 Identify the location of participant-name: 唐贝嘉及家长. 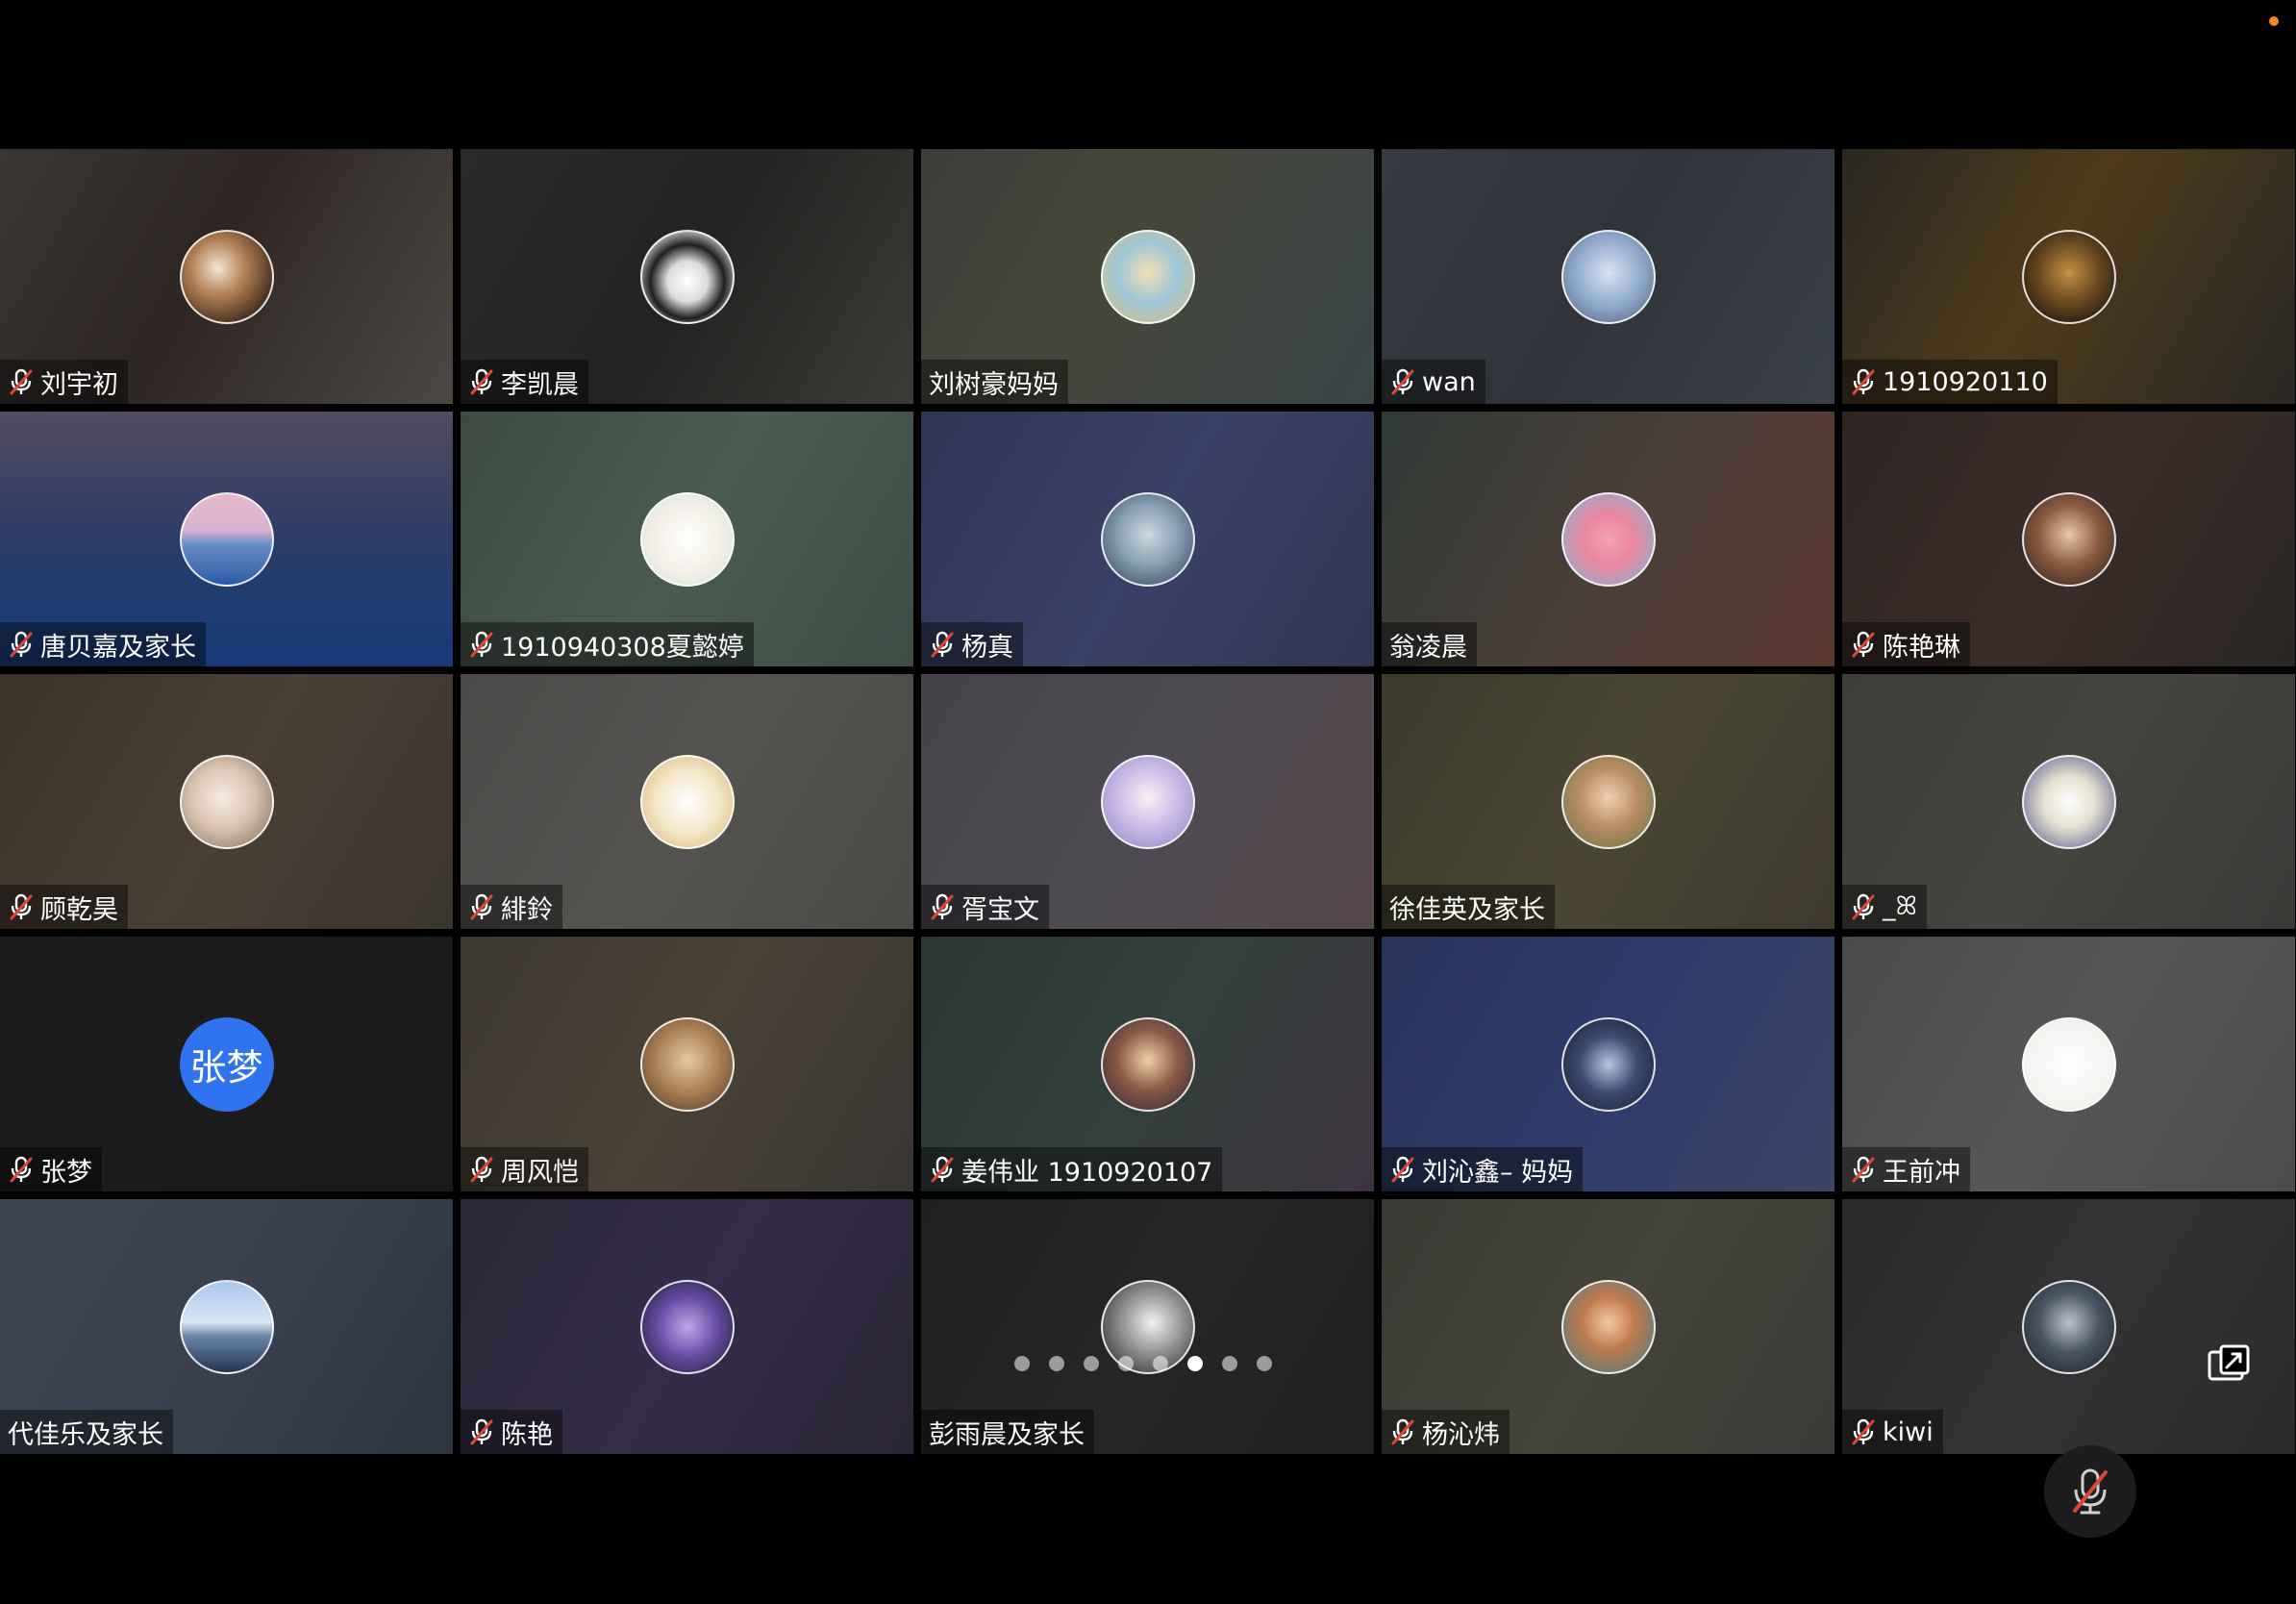
(118, 647).